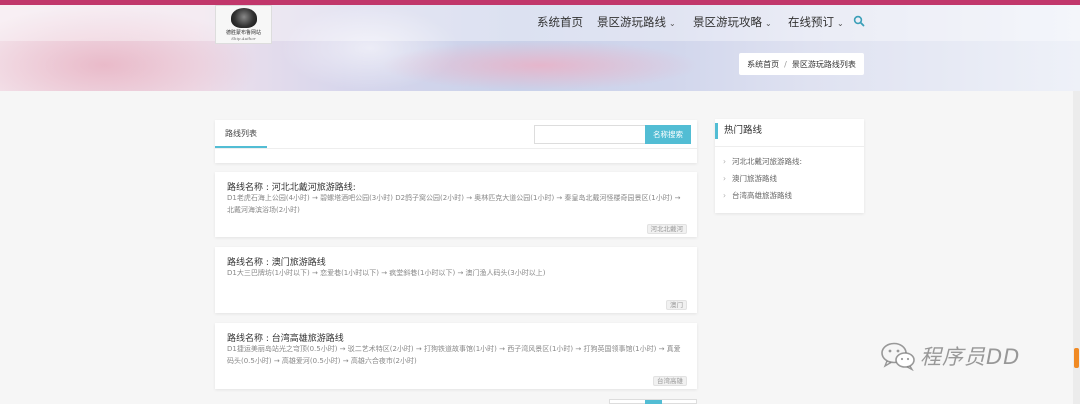 The height and width of the screenshot is (404, 1080). I want to click on hero-decoration, so click(540, 65).